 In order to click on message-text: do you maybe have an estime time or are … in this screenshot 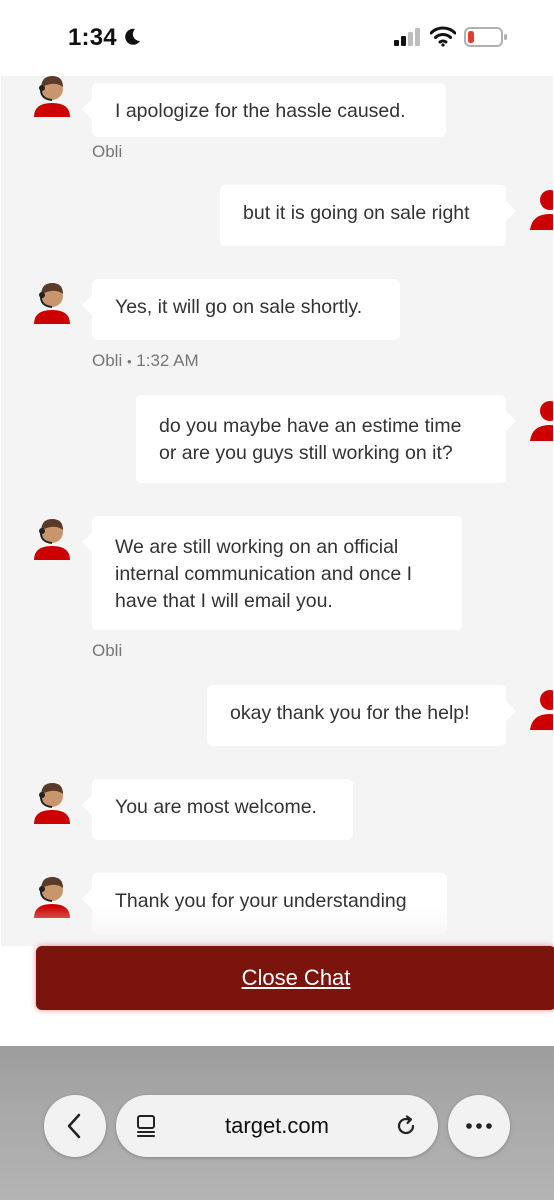, I will do `click(310, 439)`.